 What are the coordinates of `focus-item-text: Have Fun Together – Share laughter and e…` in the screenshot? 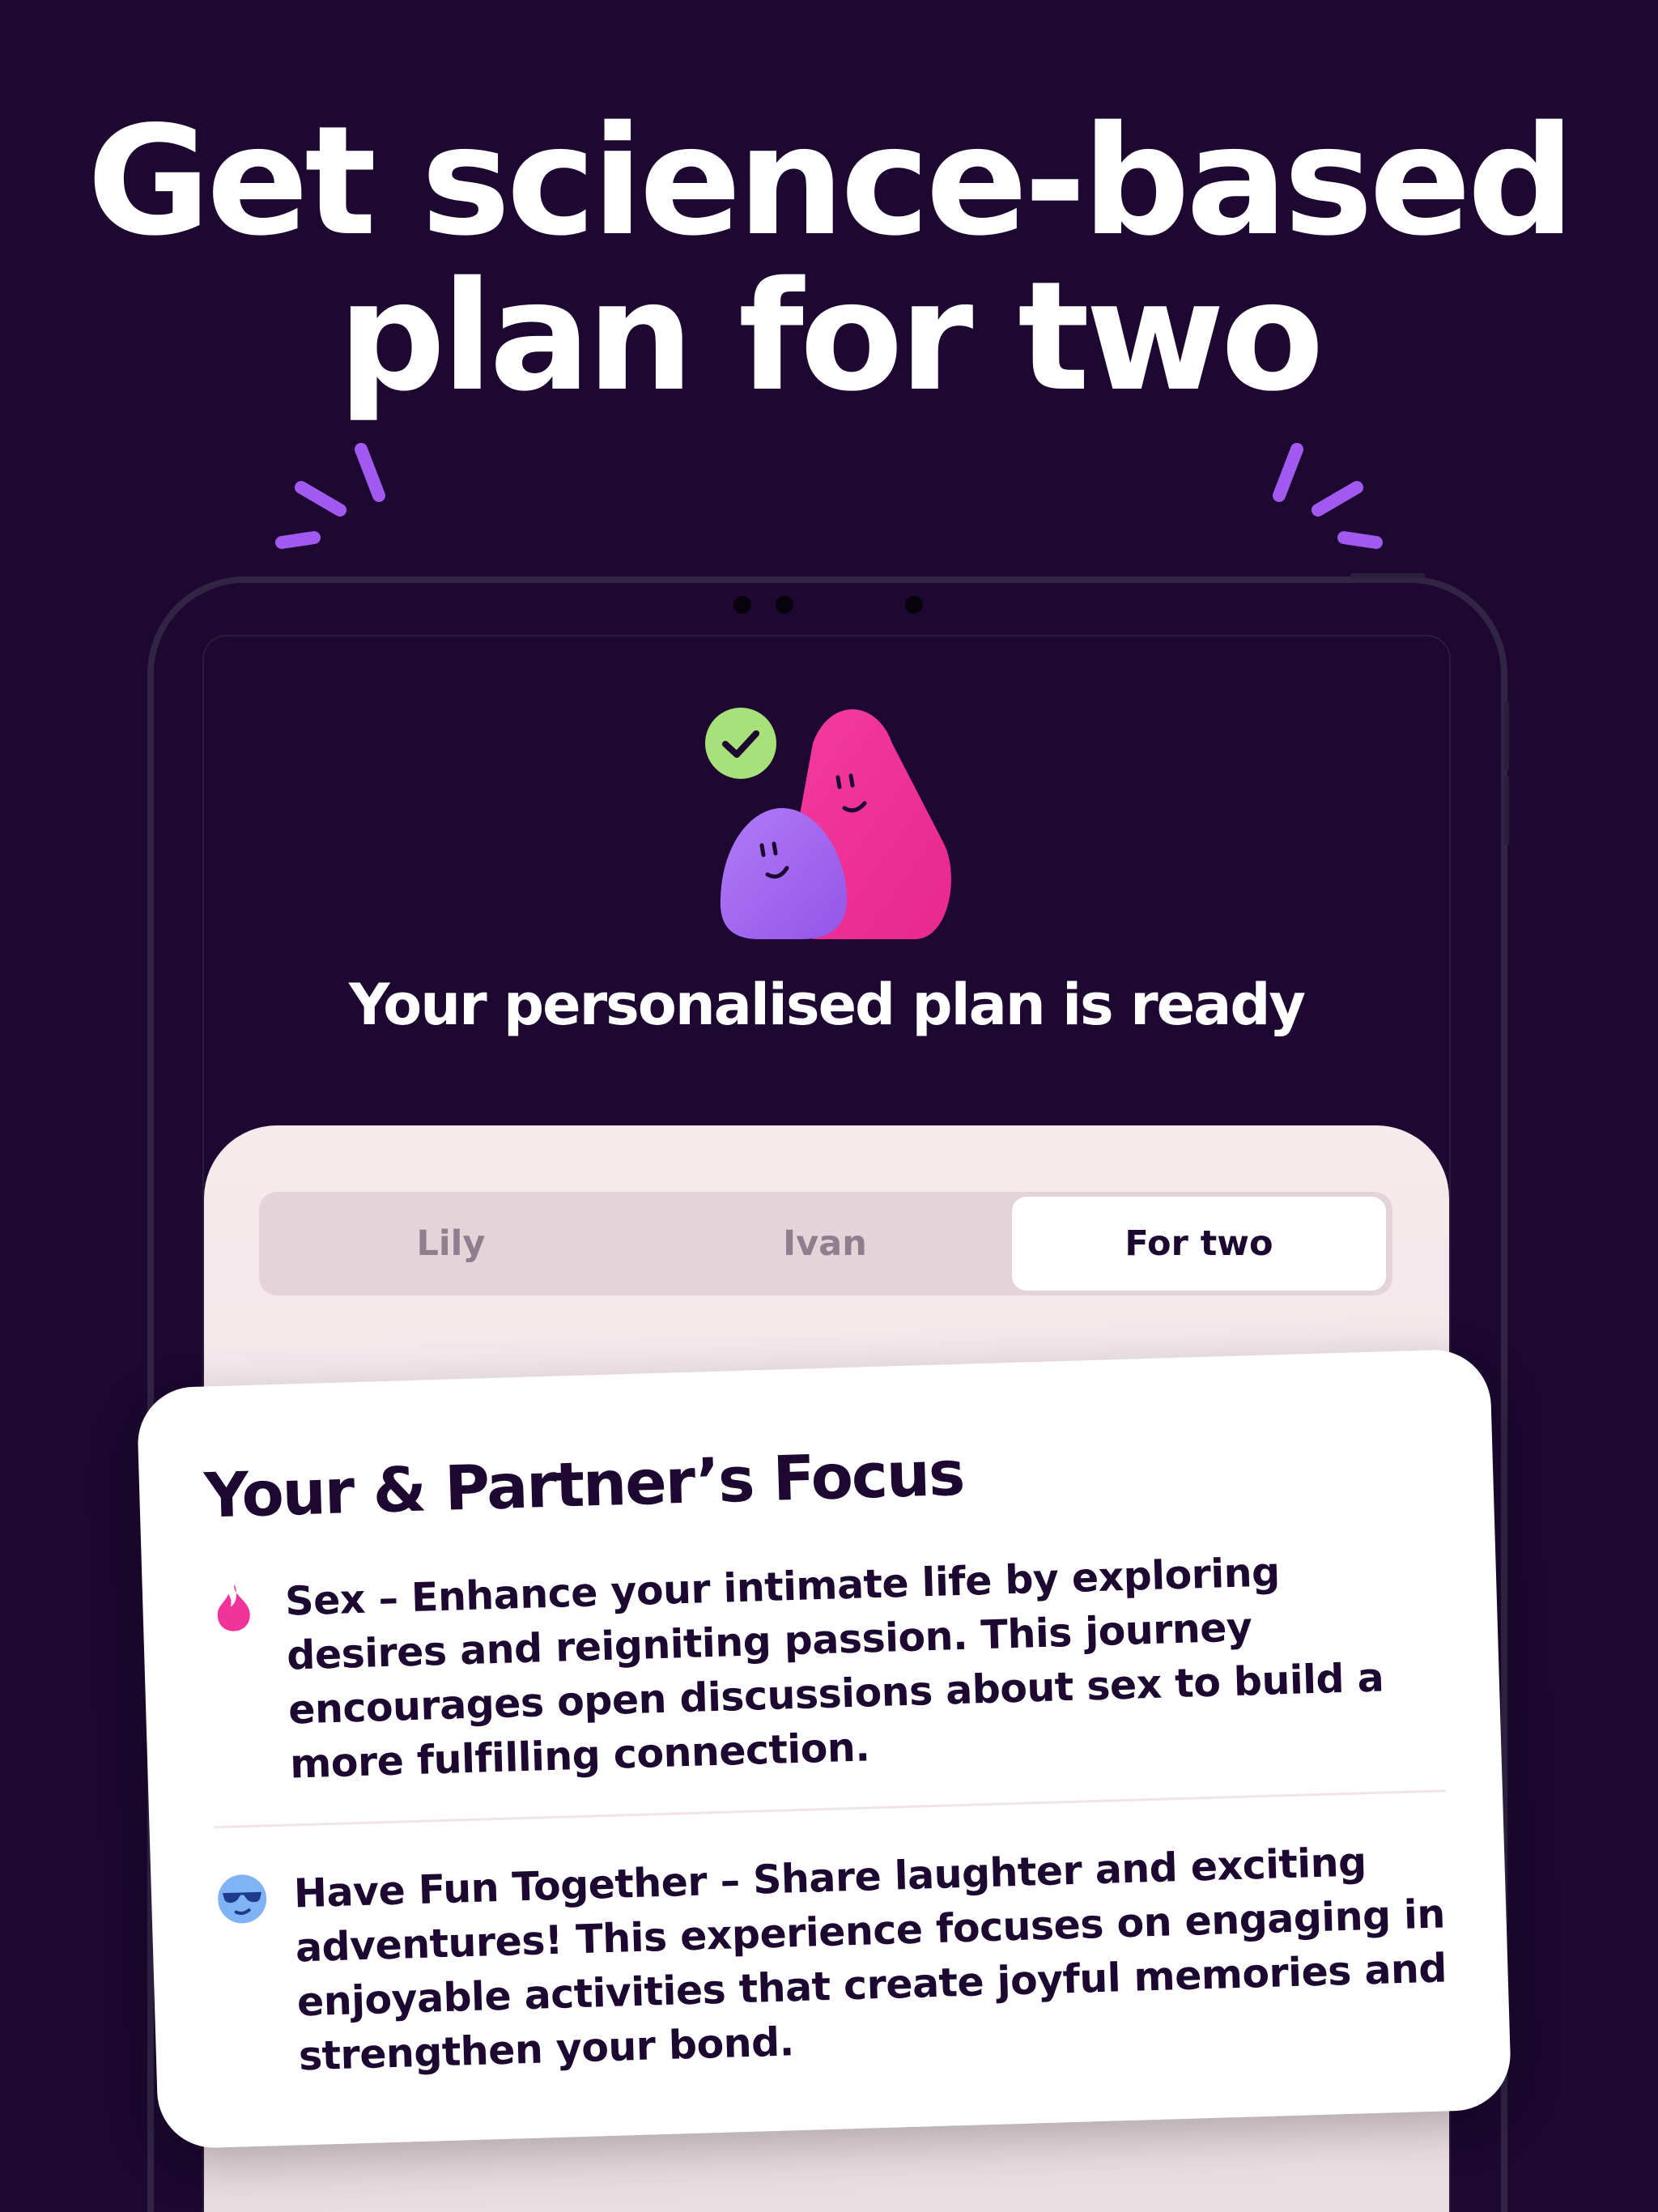 It's located at (870, 1960).